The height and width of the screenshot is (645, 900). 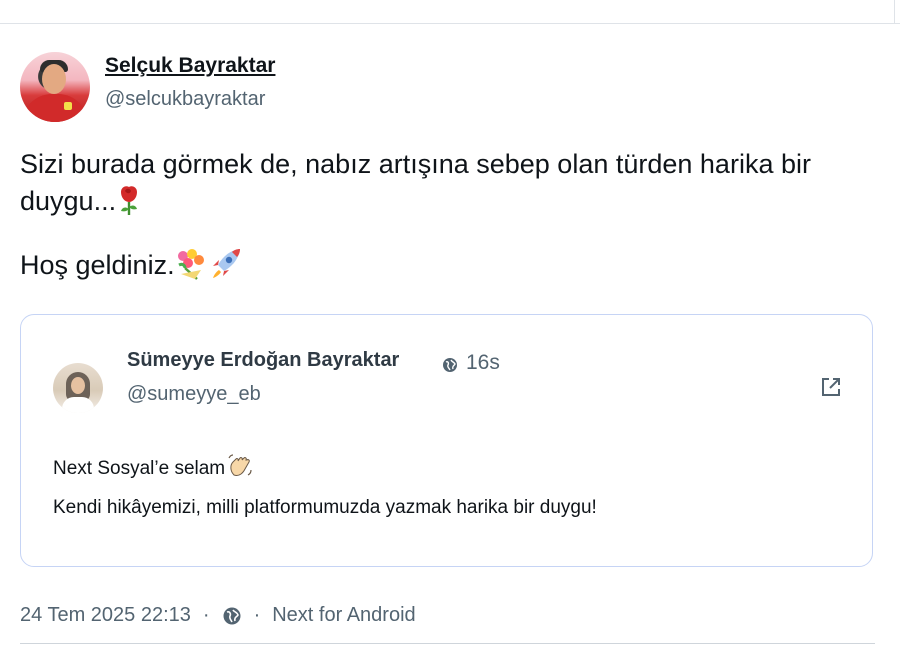 I want to click on quoted-post-text-line: Next Sosyal’e selam, so click(x=153, y=466).